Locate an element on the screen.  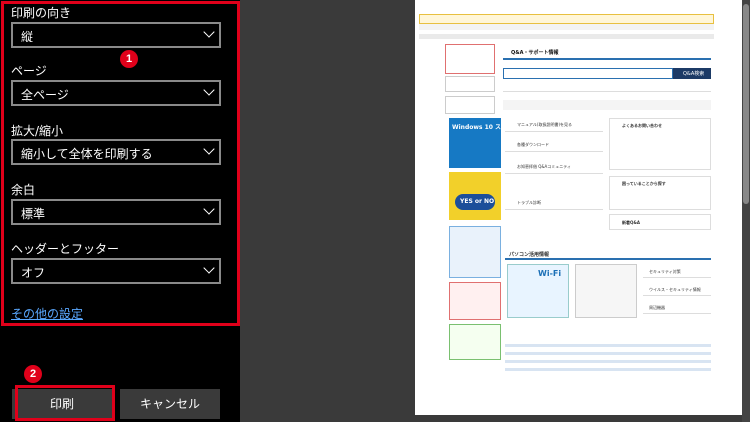
annotation-badge-1: 1 is located at coordinates (129, 59).